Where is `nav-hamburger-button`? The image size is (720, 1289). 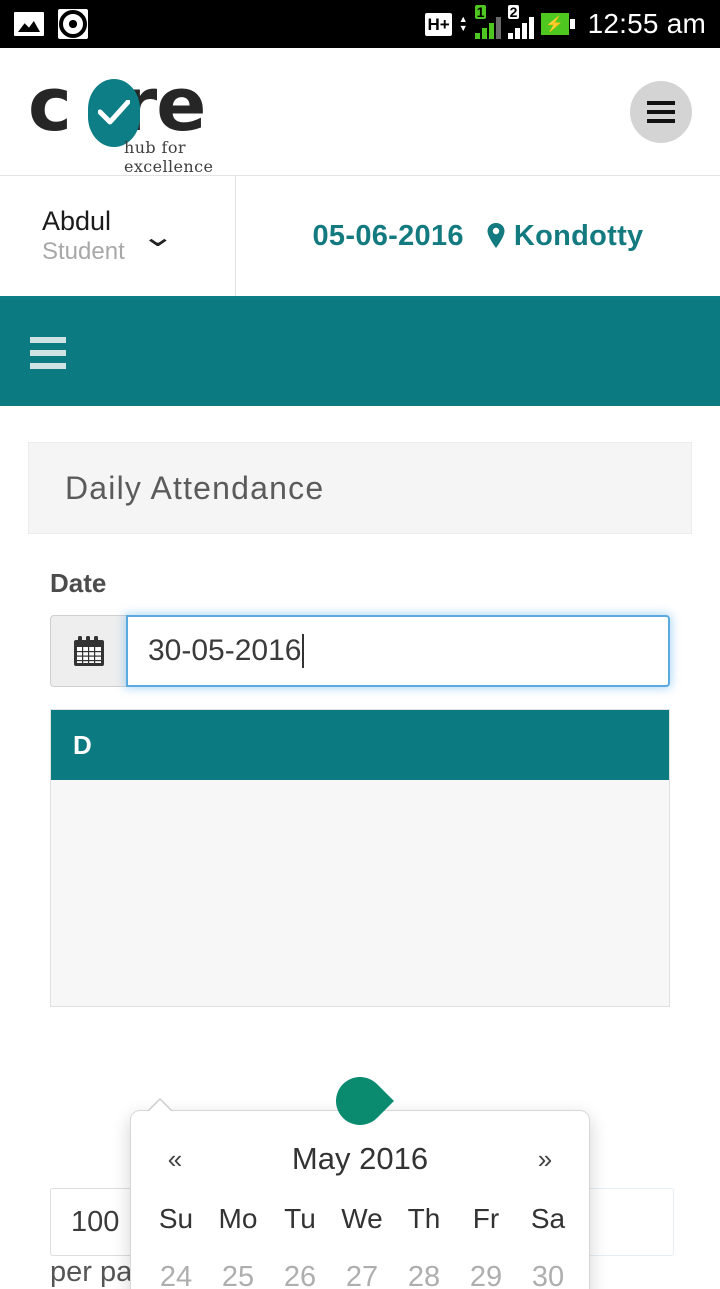
nav-hamburger-button is located at coordinates (48, 353).